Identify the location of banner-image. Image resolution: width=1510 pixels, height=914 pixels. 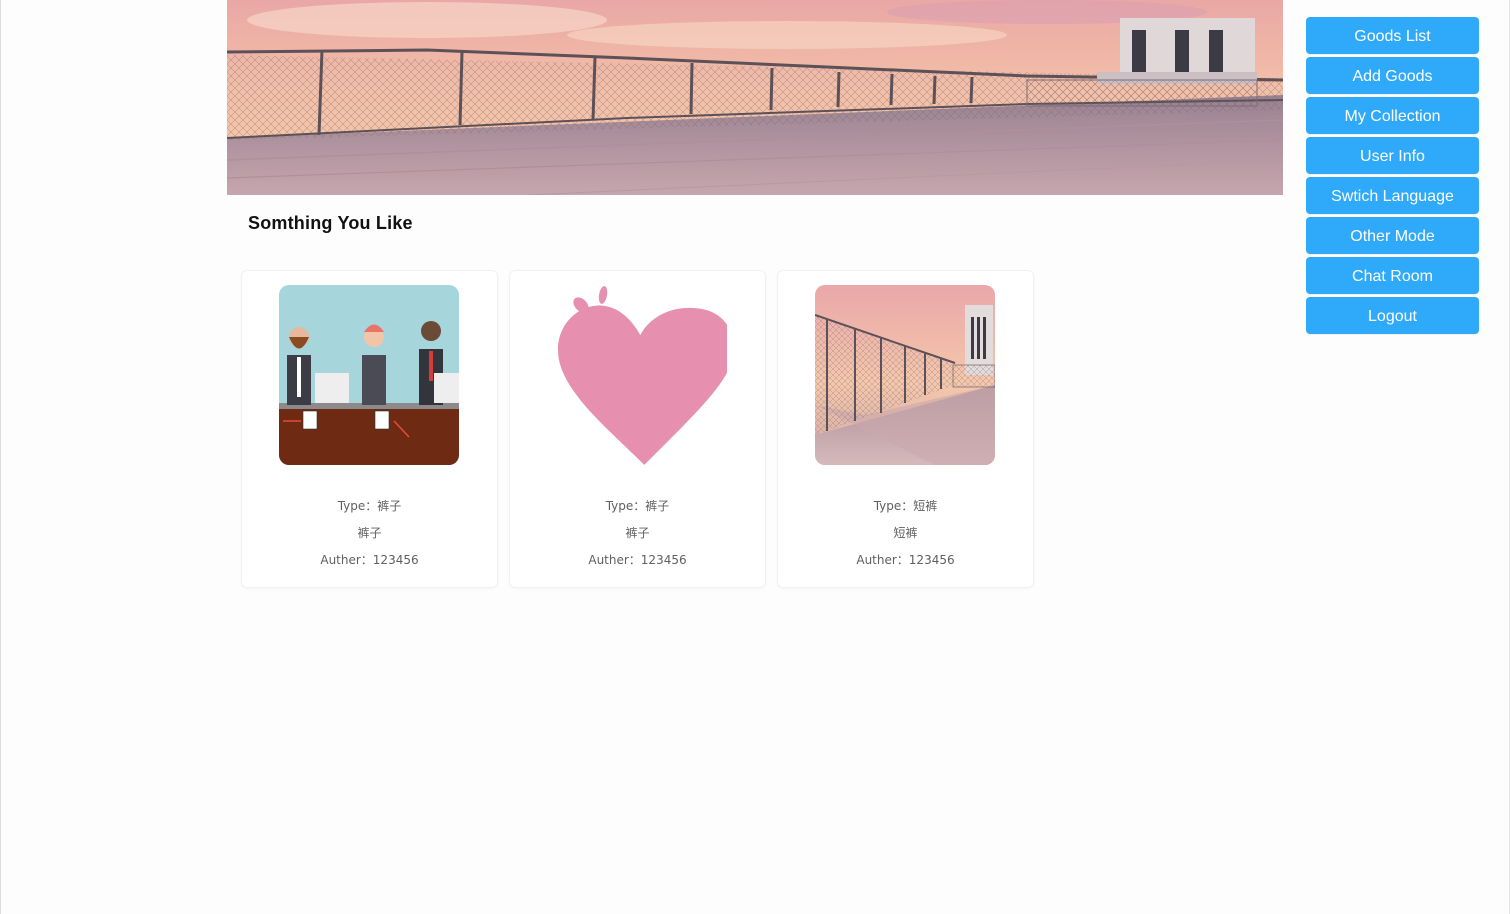
(755, 97).